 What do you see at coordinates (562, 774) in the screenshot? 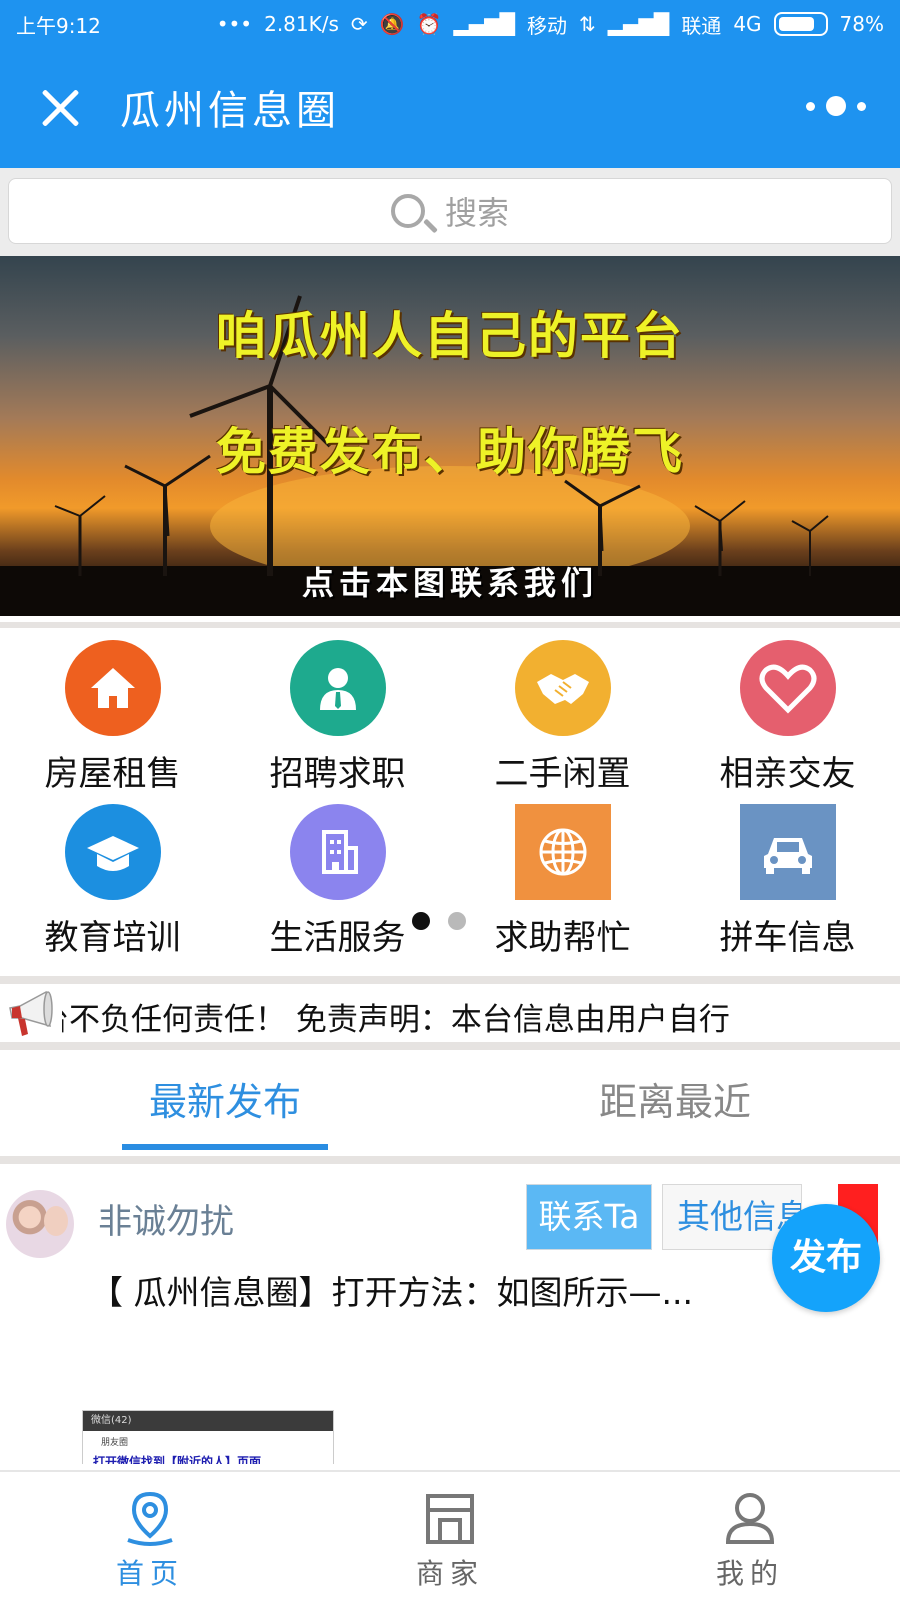
I see `category-label: 二手闲置` at bounding box center [562, 774].